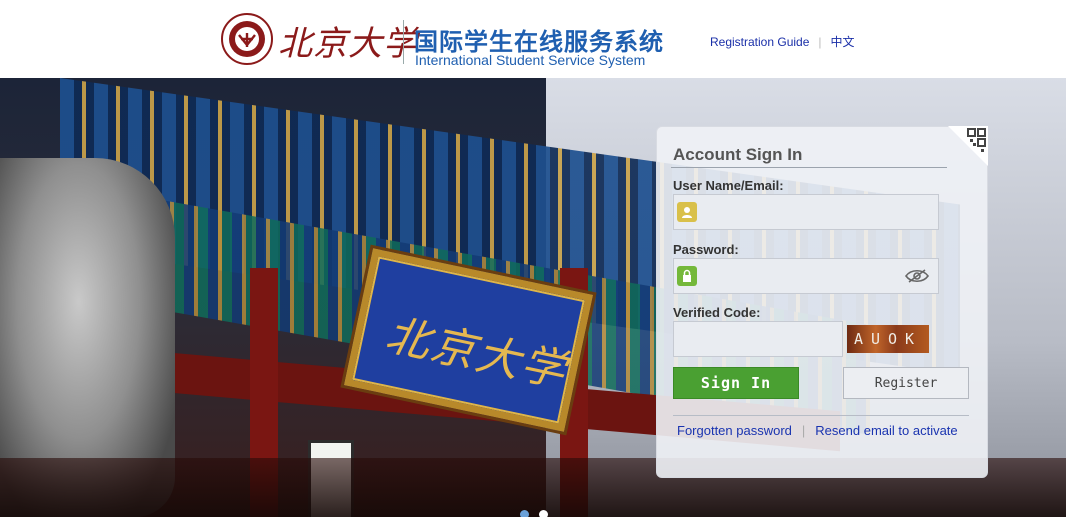 Image resolution: width=1066 pixels, height=517 pixels. What do you see at coordinates (800, 276) in the screenshot?
I see `password-input` at bounding box center [800, 276].